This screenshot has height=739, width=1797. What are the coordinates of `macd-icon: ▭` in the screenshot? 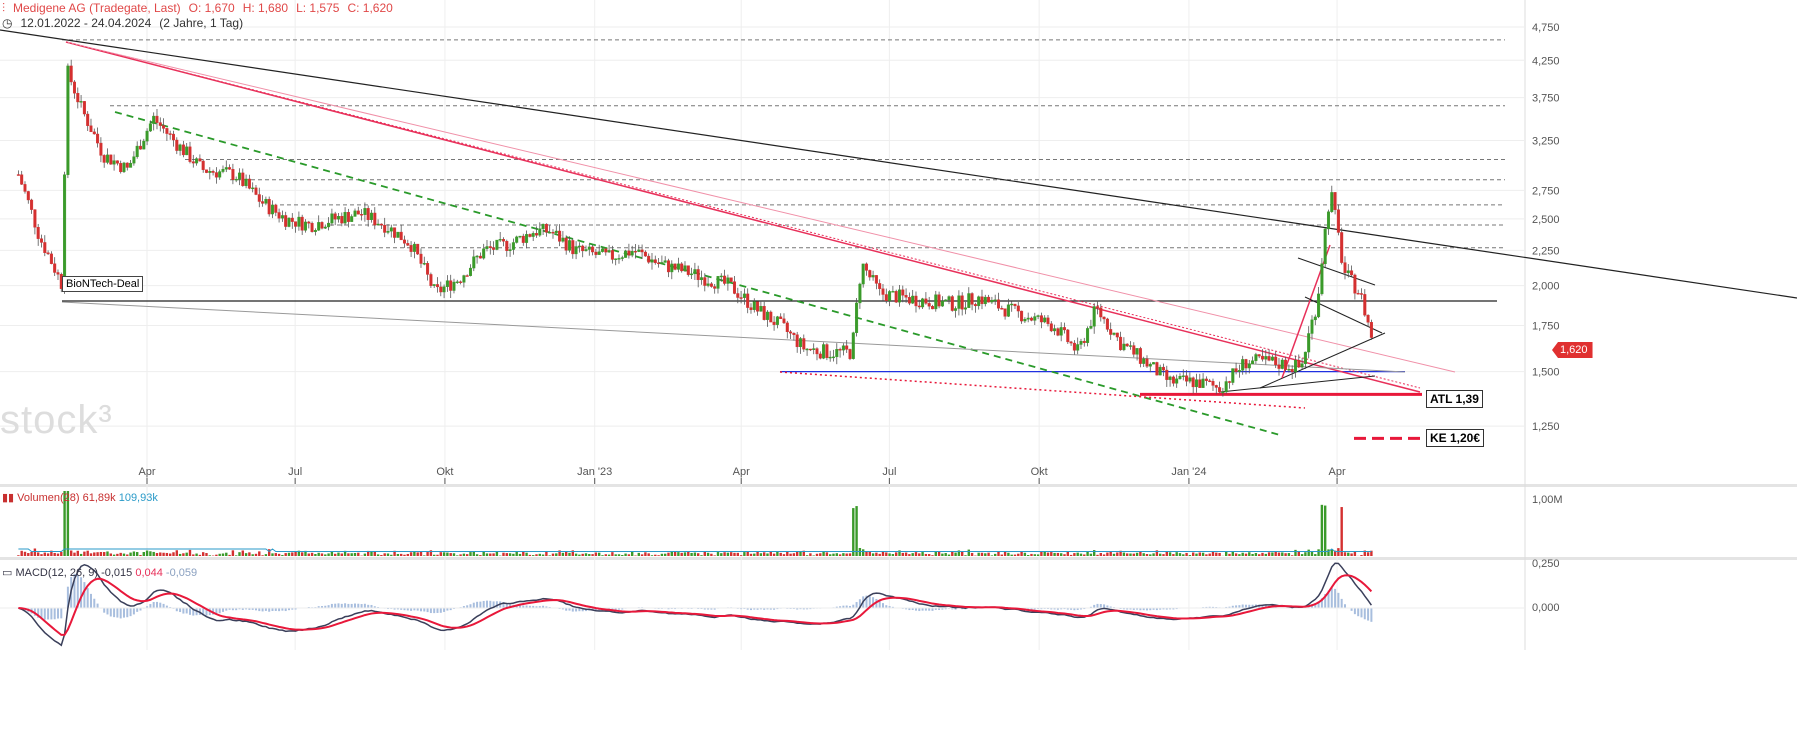 It's located at (7, 573).